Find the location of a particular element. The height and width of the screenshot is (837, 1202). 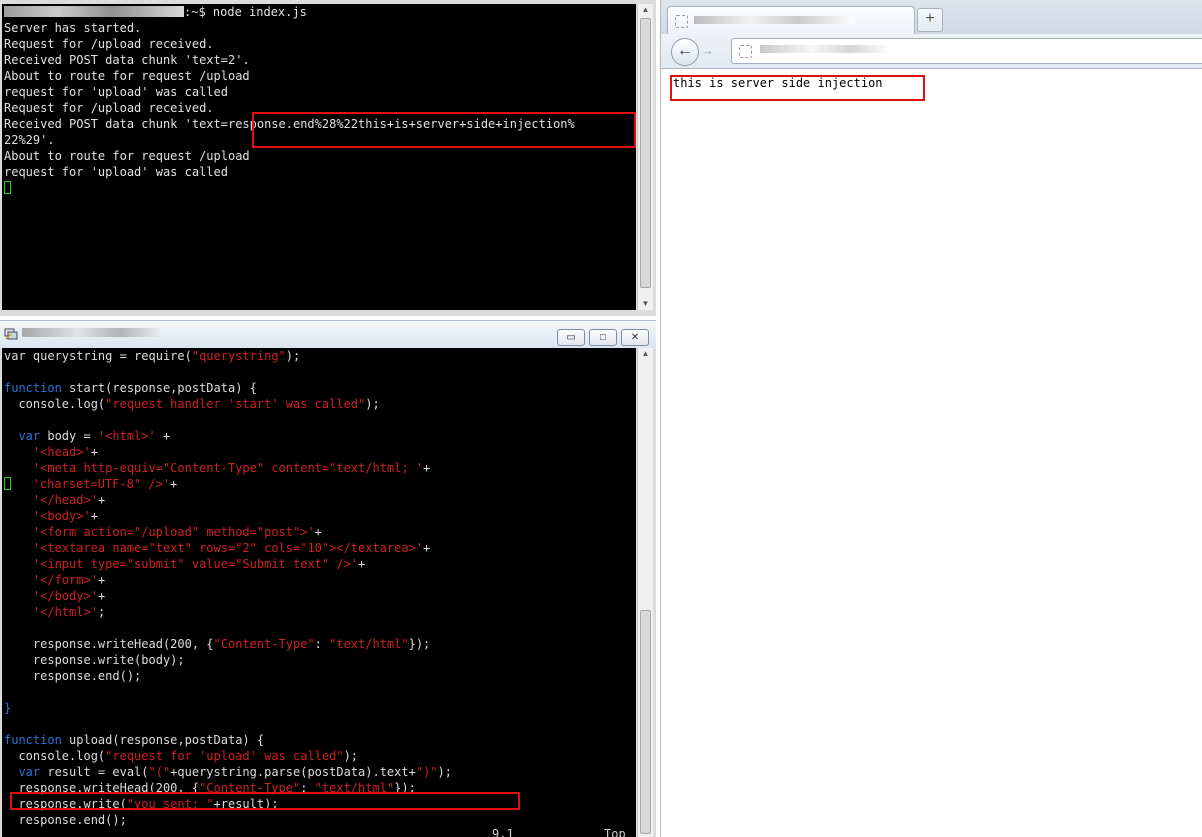

scroll-position: Top is located at coordinates (615, 832).